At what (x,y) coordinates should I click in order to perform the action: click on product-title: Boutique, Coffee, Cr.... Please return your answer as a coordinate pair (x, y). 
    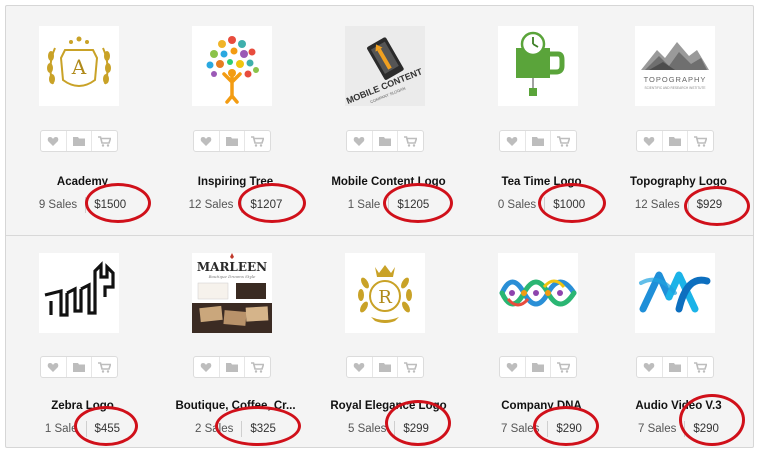
    Looking at the image, I should click on (235, 406).